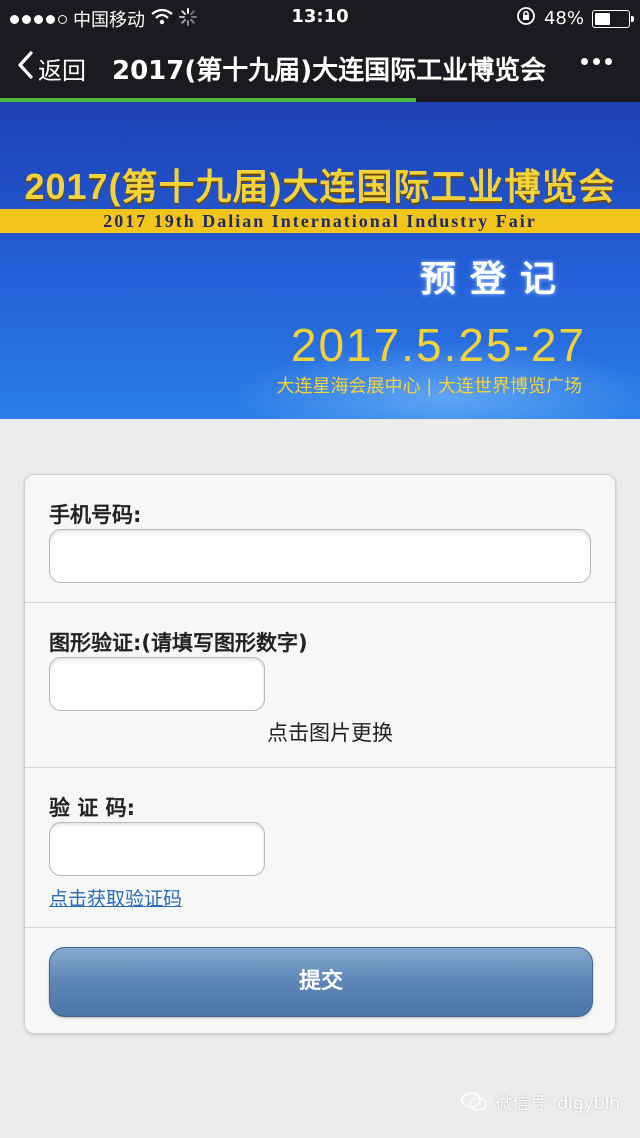  I want to click on banner-venue: 大连星海会展中心 | 大连世界博览广场, so click(429, 386).